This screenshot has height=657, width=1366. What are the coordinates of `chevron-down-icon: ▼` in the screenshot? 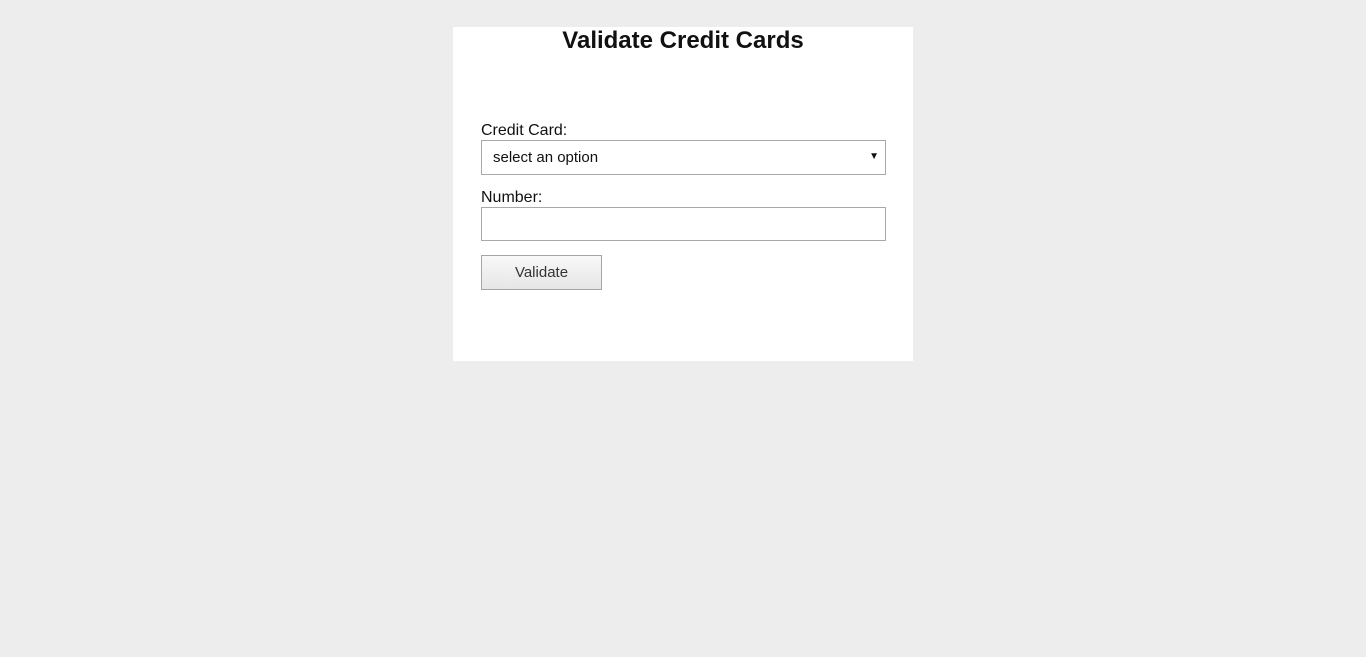 It's located at (874, 156).